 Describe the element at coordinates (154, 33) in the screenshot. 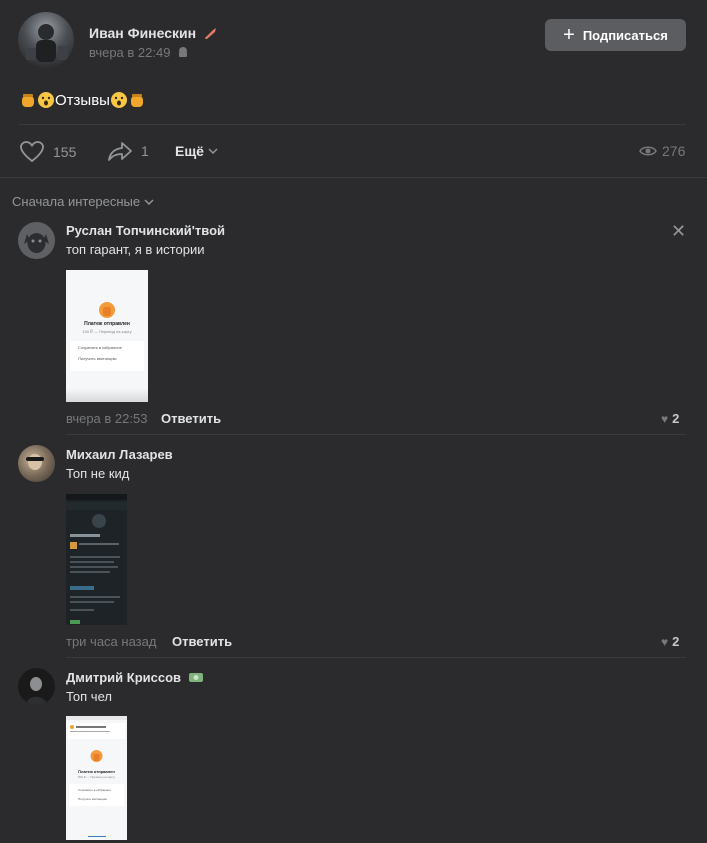

I see `post-author-name: Иван Финескин` at that location.